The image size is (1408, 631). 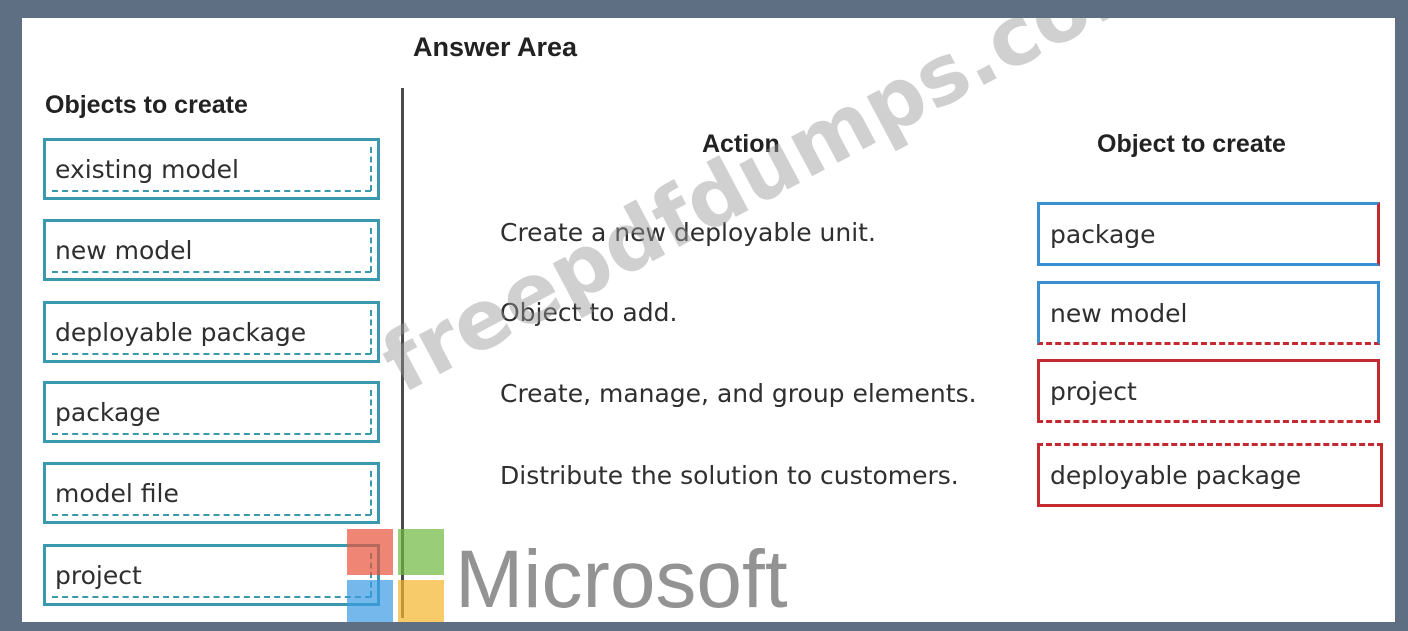 What do you see at coordinates (589, 312) in the screenshot?
I see `action-row-2: Object to add.` at bounding box center [589, 312].